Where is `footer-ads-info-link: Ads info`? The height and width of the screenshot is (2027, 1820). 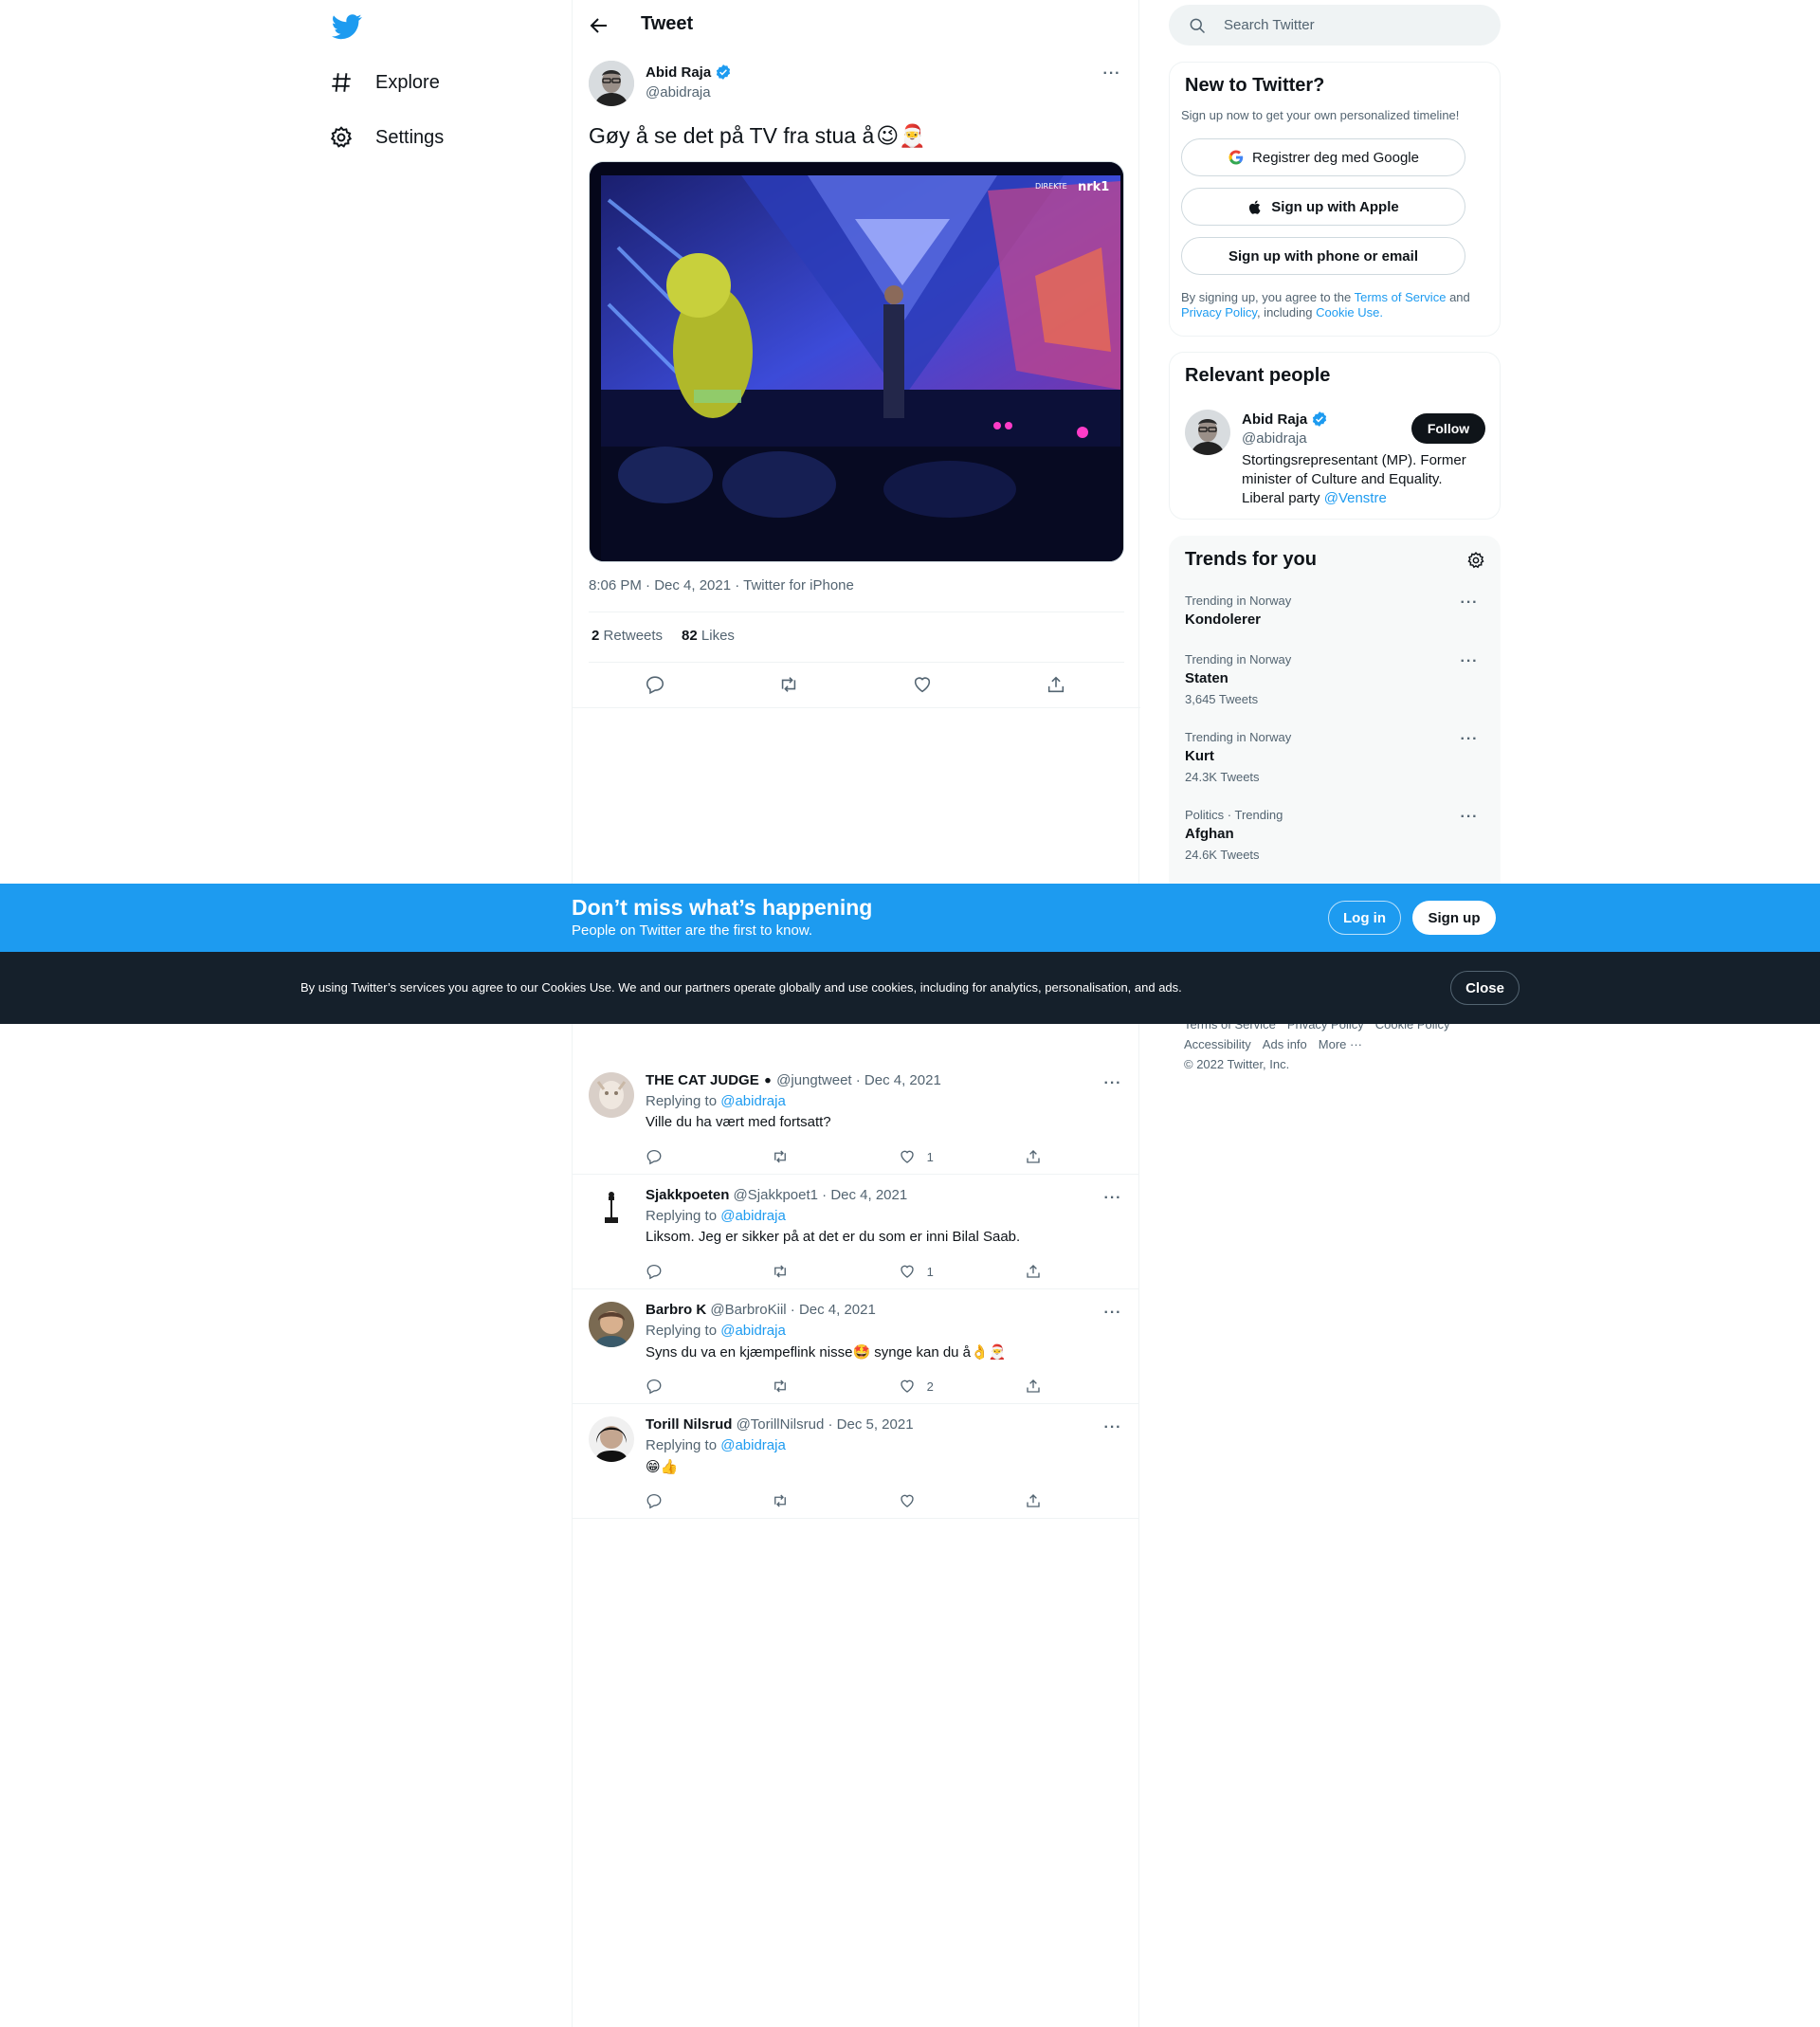 footer-ads-info-link: Ads info is located at coordinates (1285, 1044).